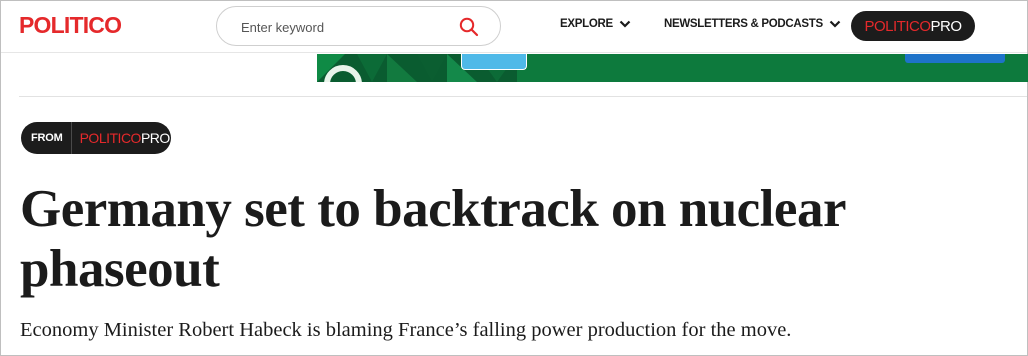 The image size is (1028, 356). Describe the element at coordinates (70, 25) in the screenshot. I see `politico-logo: POLITICO` at that location.